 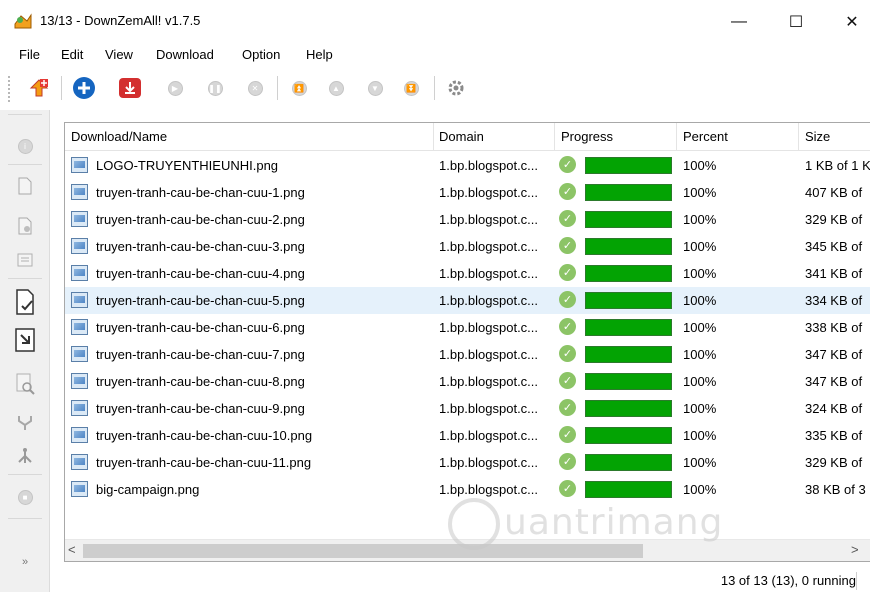 I want to click on pause-icon: ❚❚, so click(x=215, y=88).